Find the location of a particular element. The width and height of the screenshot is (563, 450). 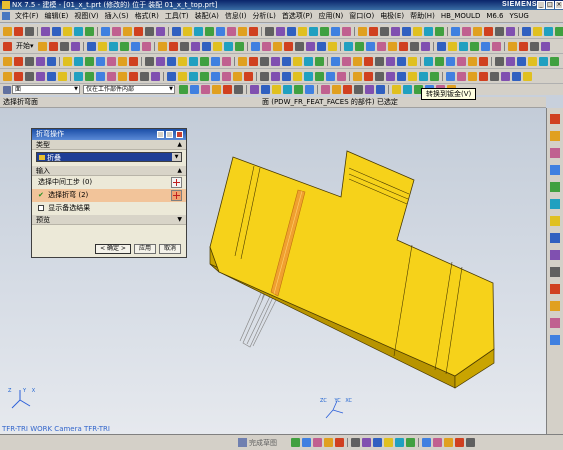

menu-hb-mould: HB_MOULD is located at coordinates (461, 16).